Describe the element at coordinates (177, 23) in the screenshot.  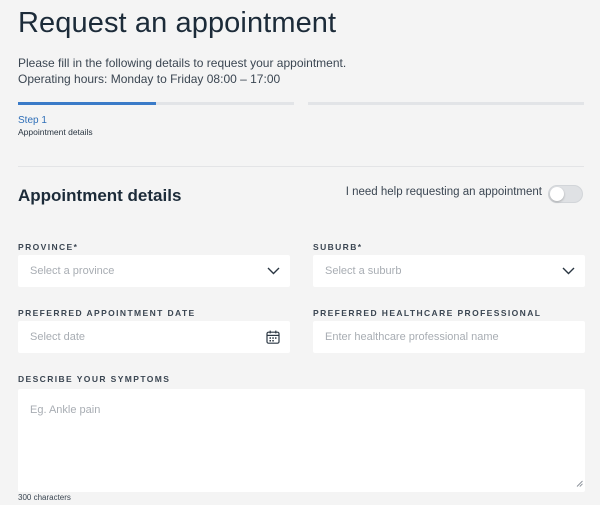
I see `page-title: Request an appointment` at that location.